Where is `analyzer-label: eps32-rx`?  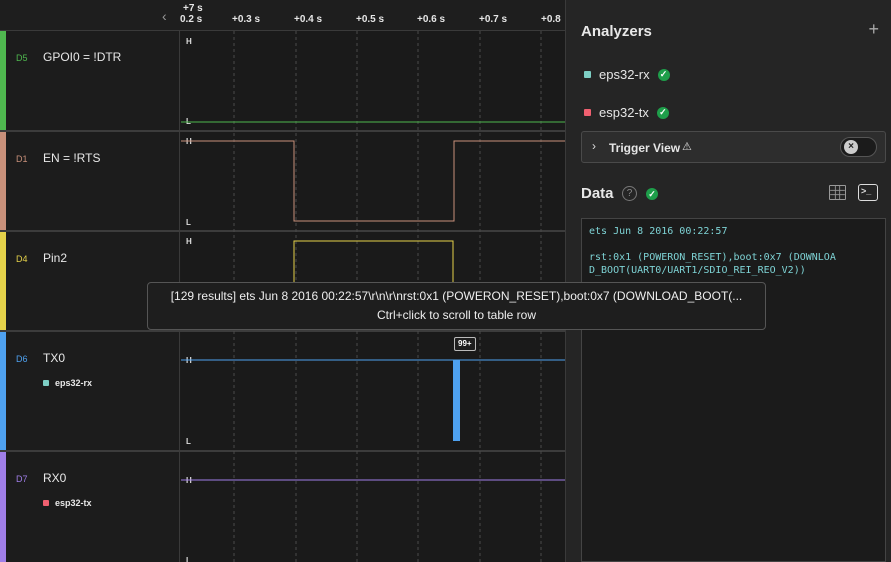 analyzer-label: eps32-rx is located at coordinates (624, 74).